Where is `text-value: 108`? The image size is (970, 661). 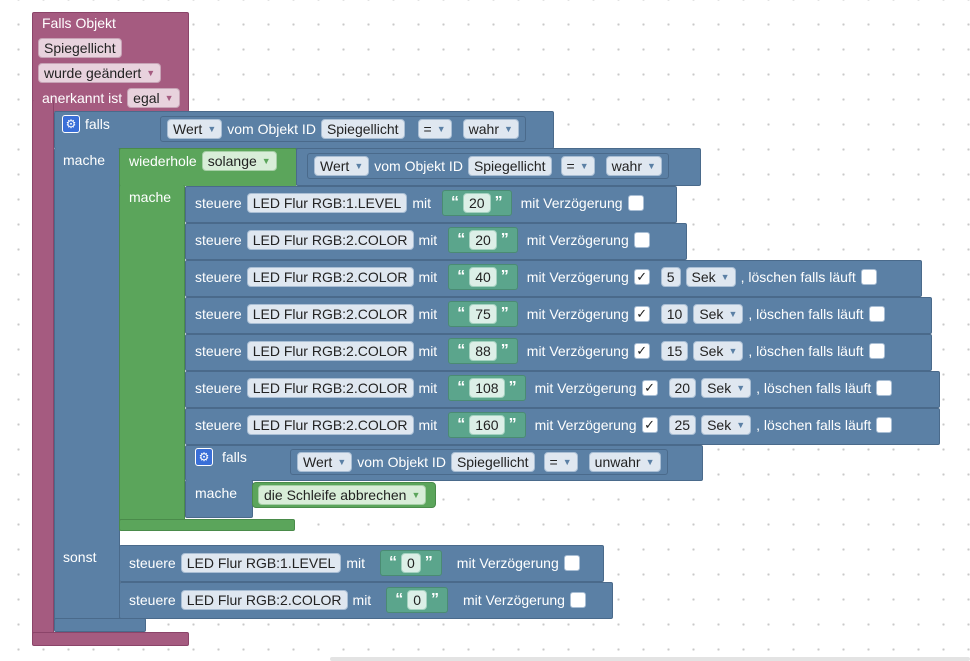 text-value: 108 is located at coordinates (487, 388).